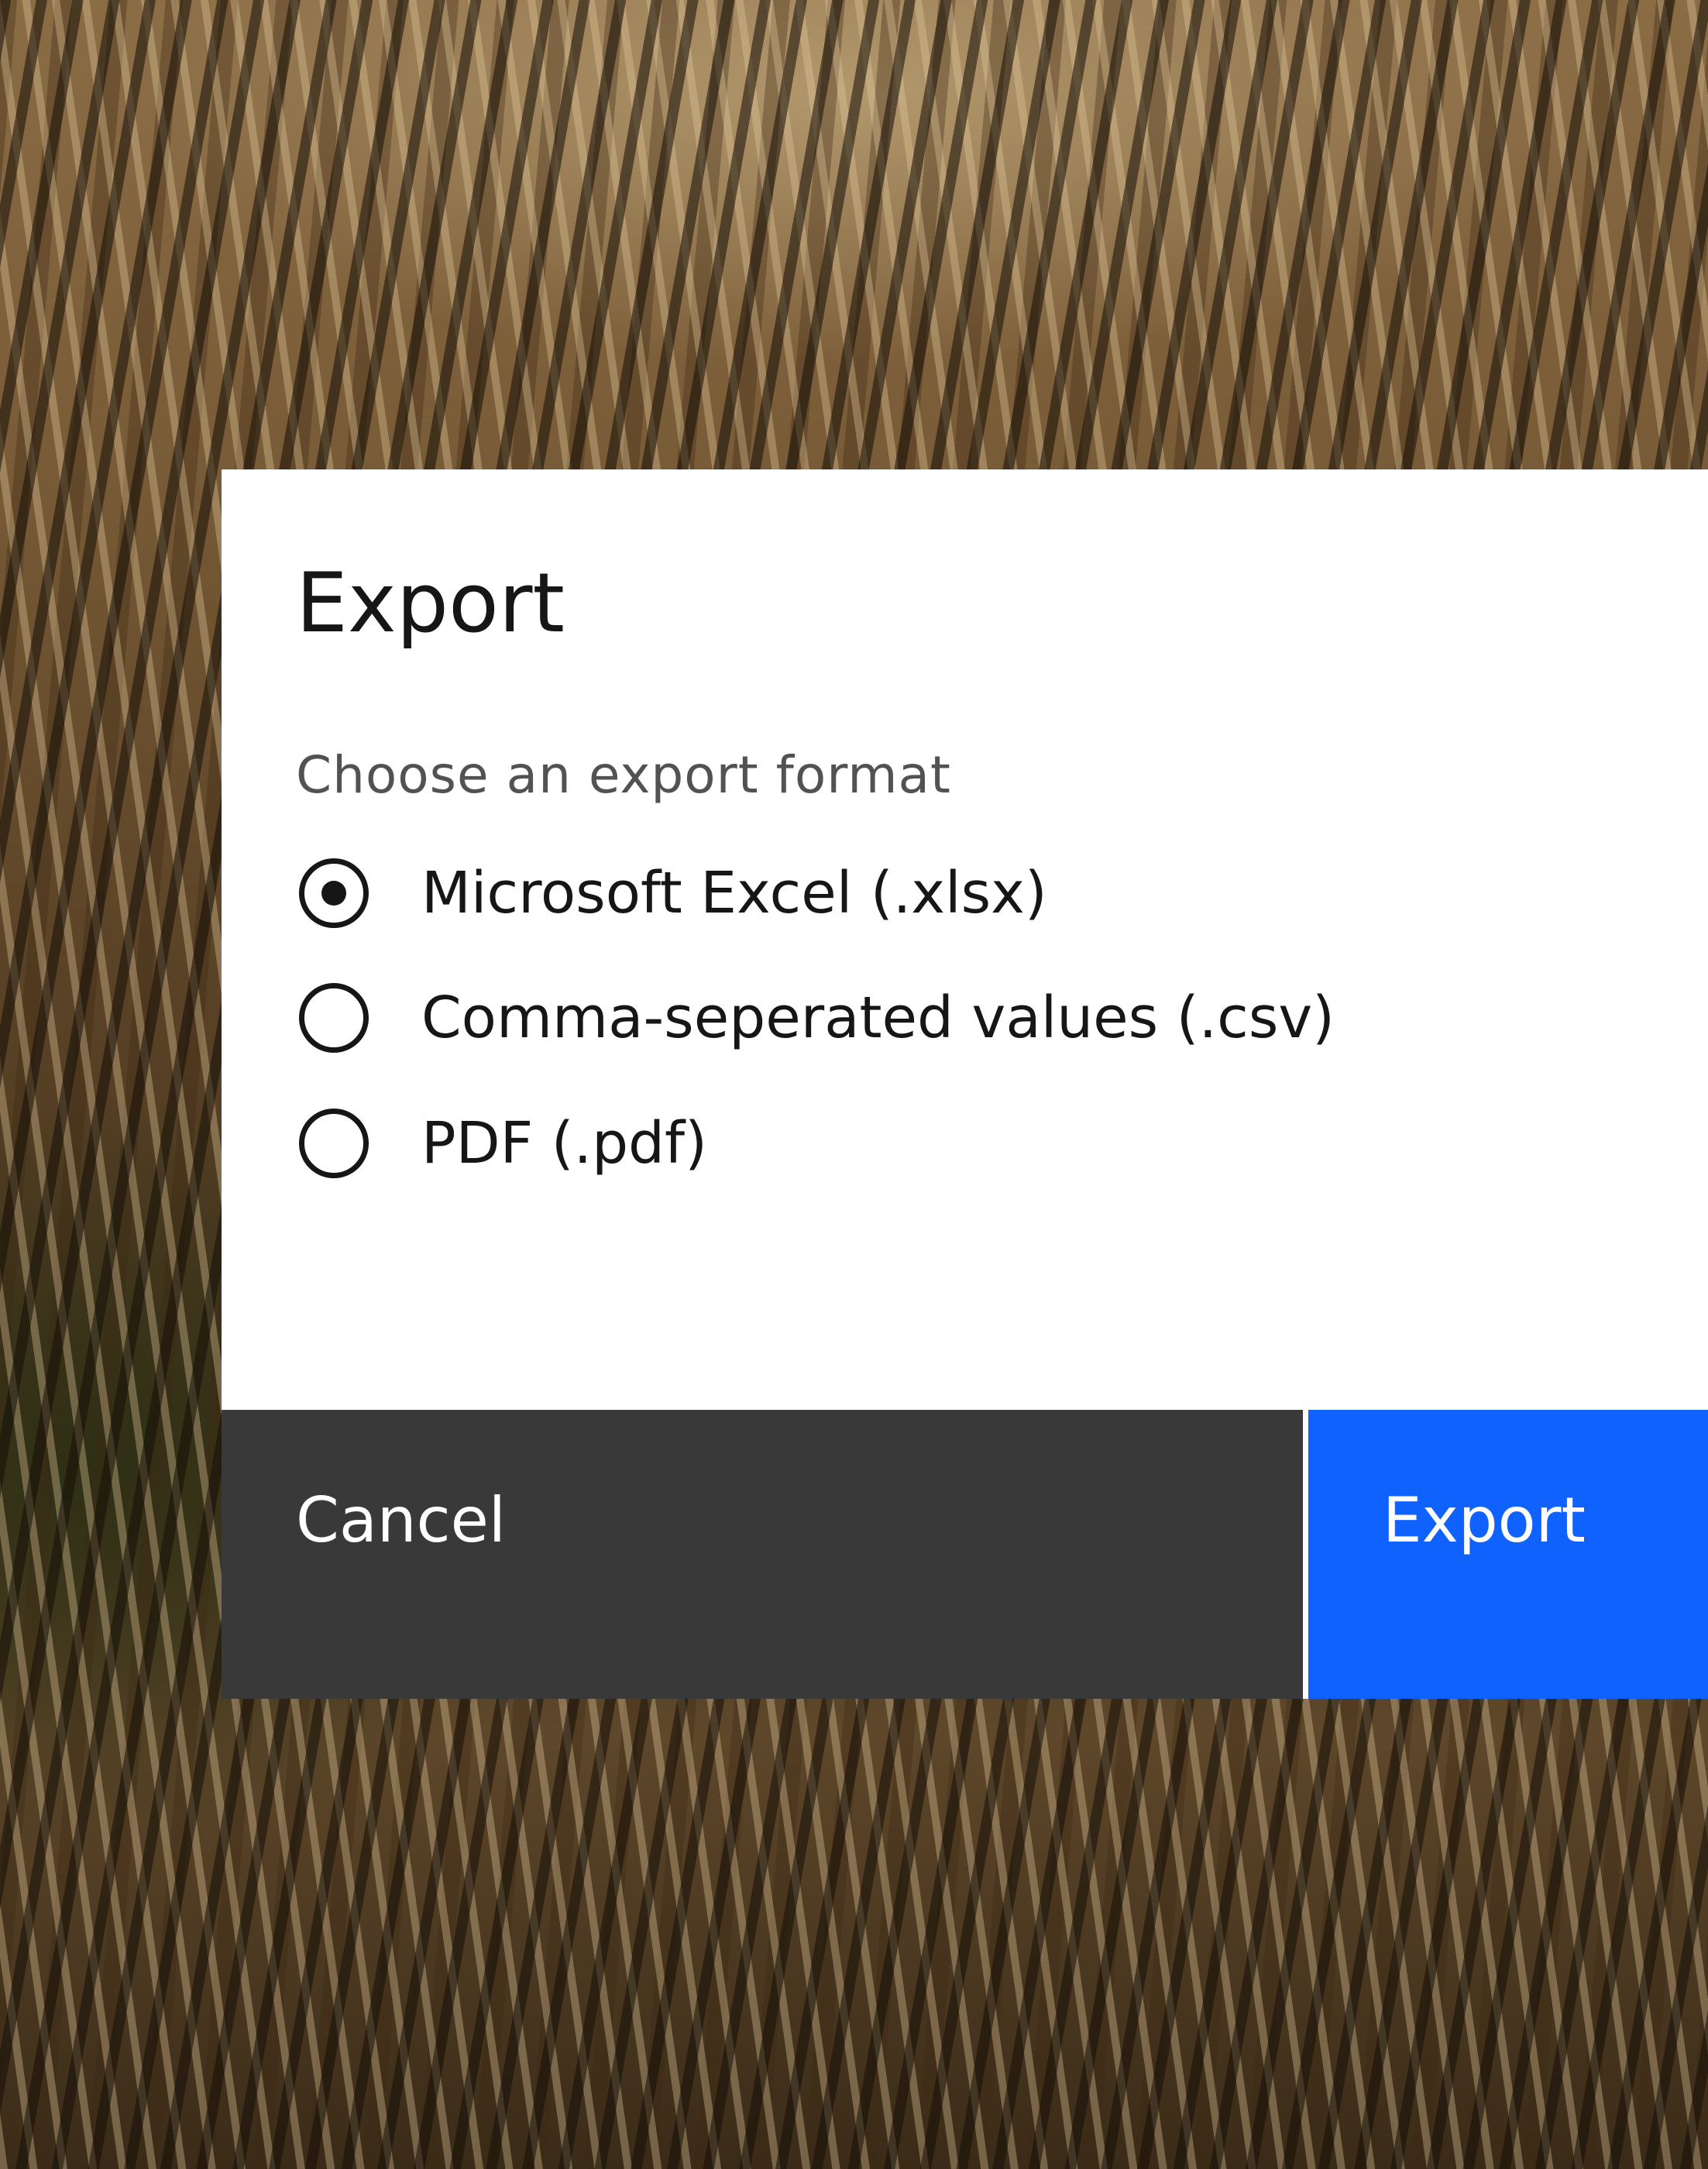  What do you see at coordinates (623, 775) in the screenshot?
I see `export-format-label: Choose an export format` at bounding box center [623, 775].